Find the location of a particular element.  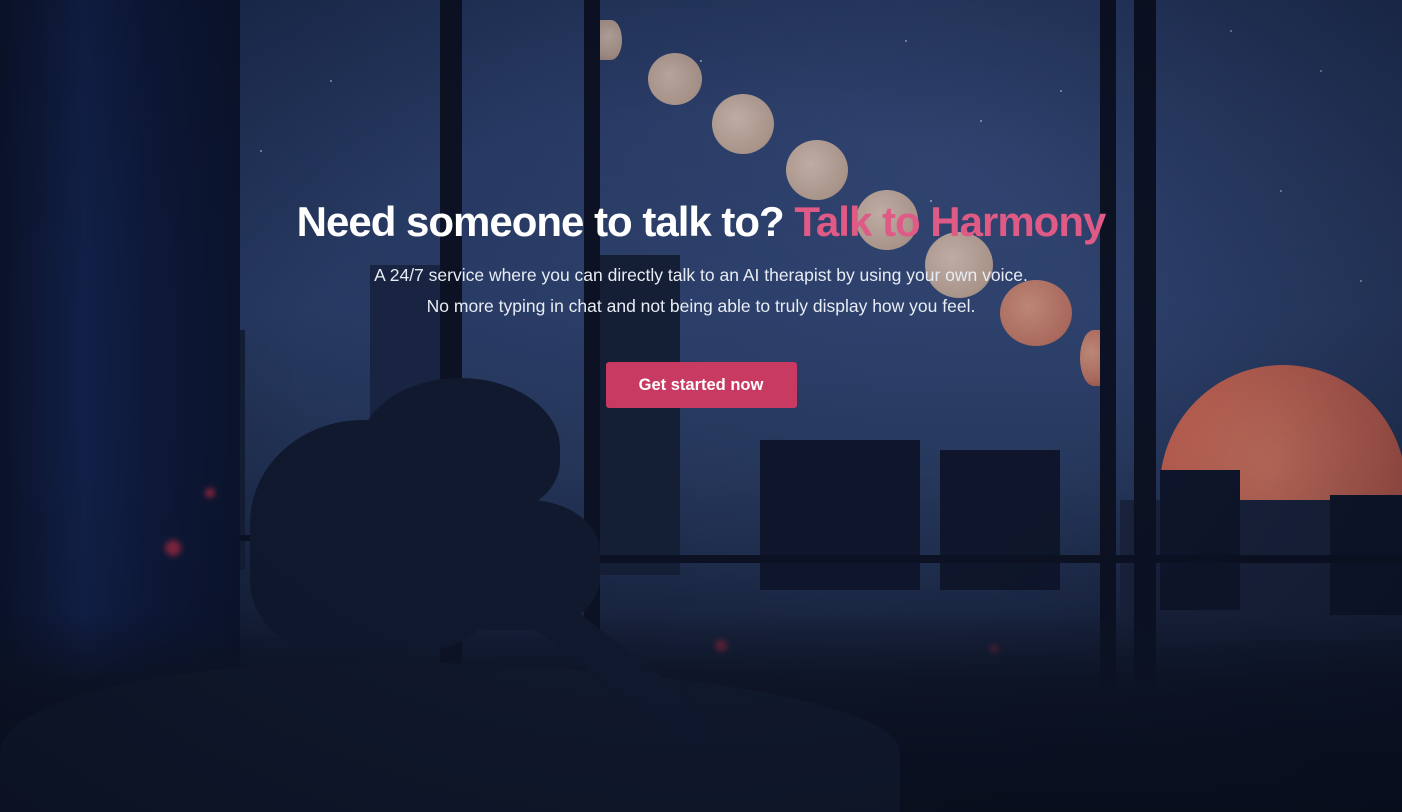

headline-main-text: Need someone to talk to? is located at coordinates (540, 221).